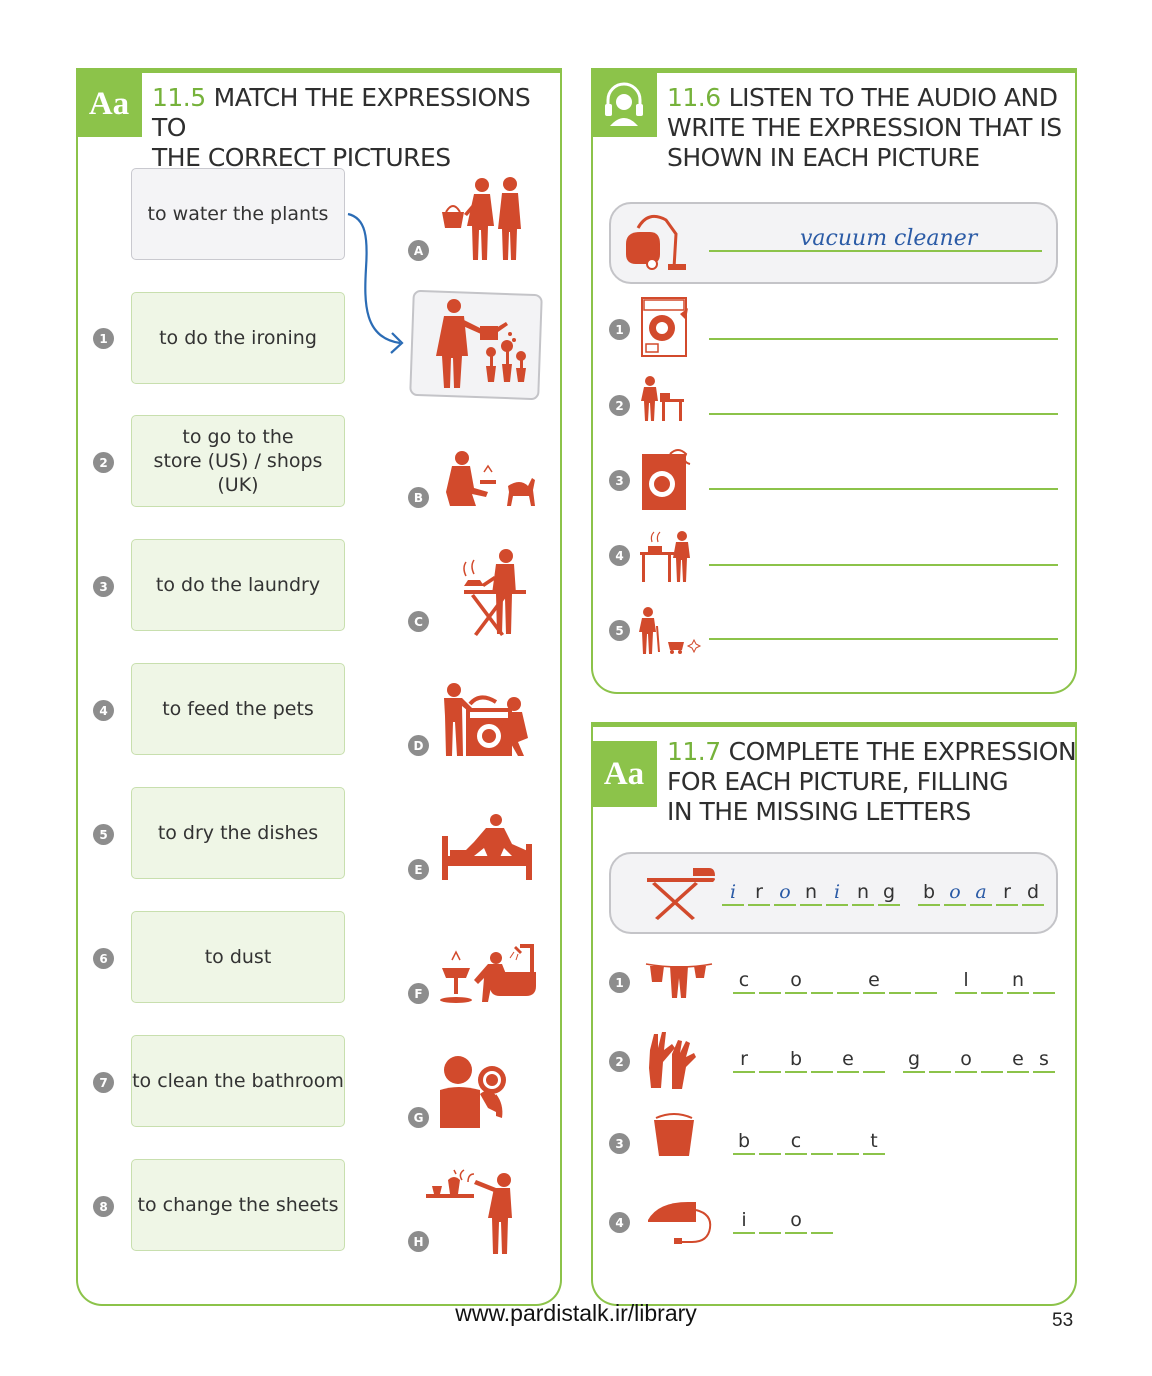 The width and height of the screenshot is (1152, 1376). I want to click on rubber-gloves-icon, so click(672, 1060).